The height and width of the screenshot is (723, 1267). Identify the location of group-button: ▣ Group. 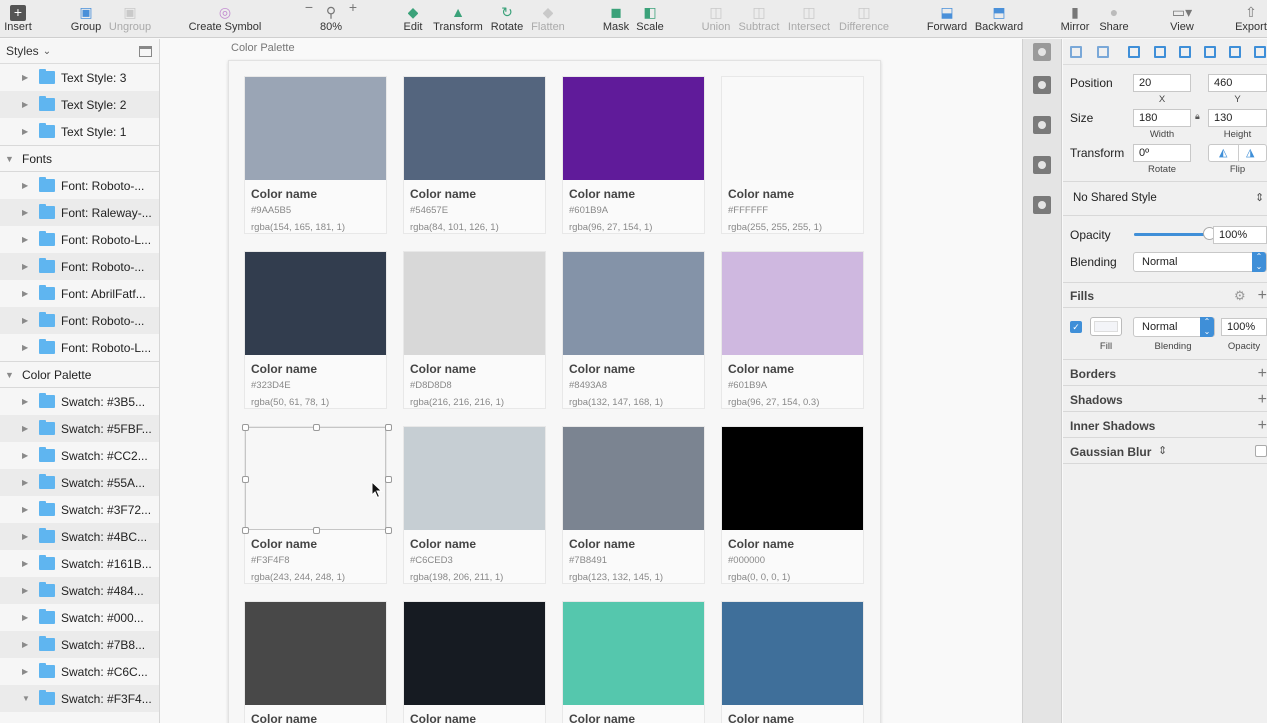
(86, 19).